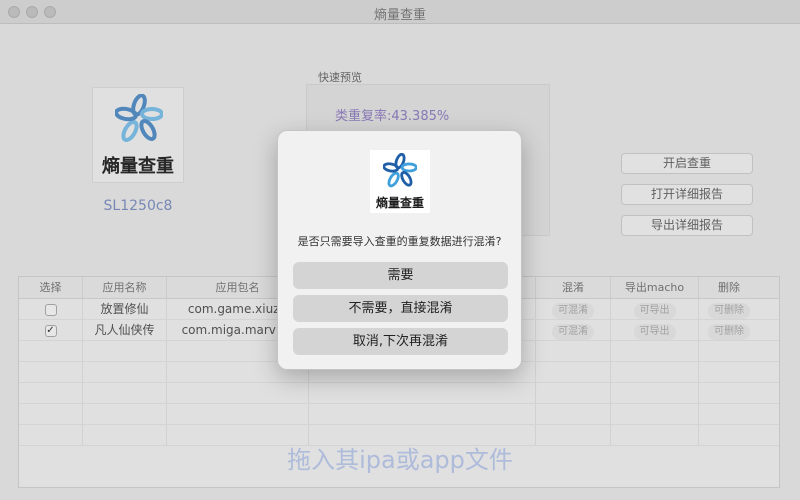  I want to click on dialog-logo: 熵量查重, so click(400, 181).